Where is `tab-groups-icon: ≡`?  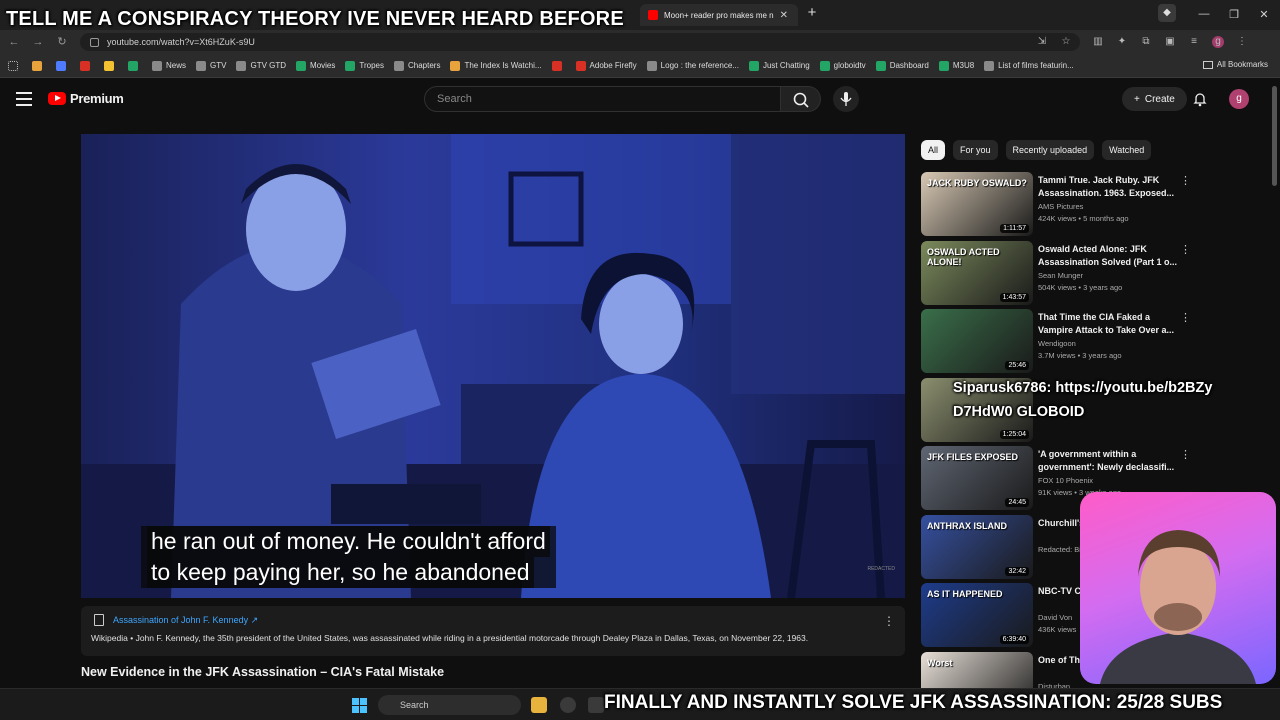
tab-groups-icon: ≡ is located at coordinates (1194, 42).